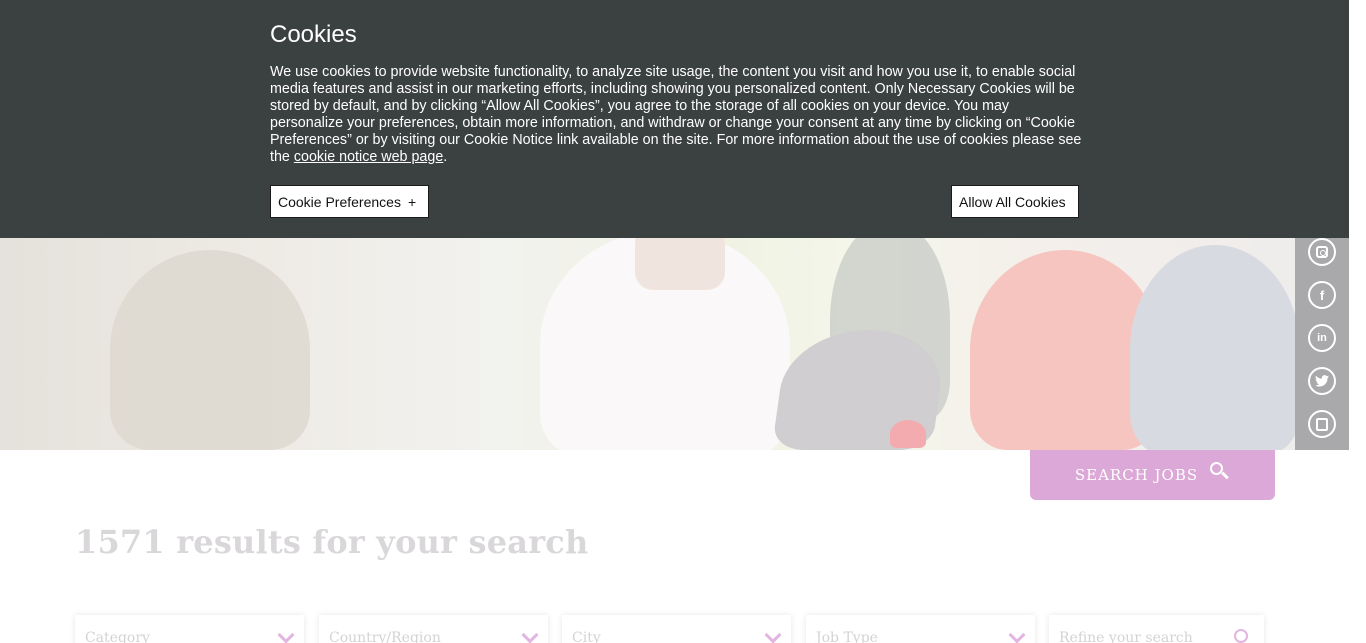 Image resolution: width=1366 pixels, height=643 pixels. Describe the element at coordinates (847, 636) in the screenshot. I see `job-type-dropdown-label: Job Type` at that location.